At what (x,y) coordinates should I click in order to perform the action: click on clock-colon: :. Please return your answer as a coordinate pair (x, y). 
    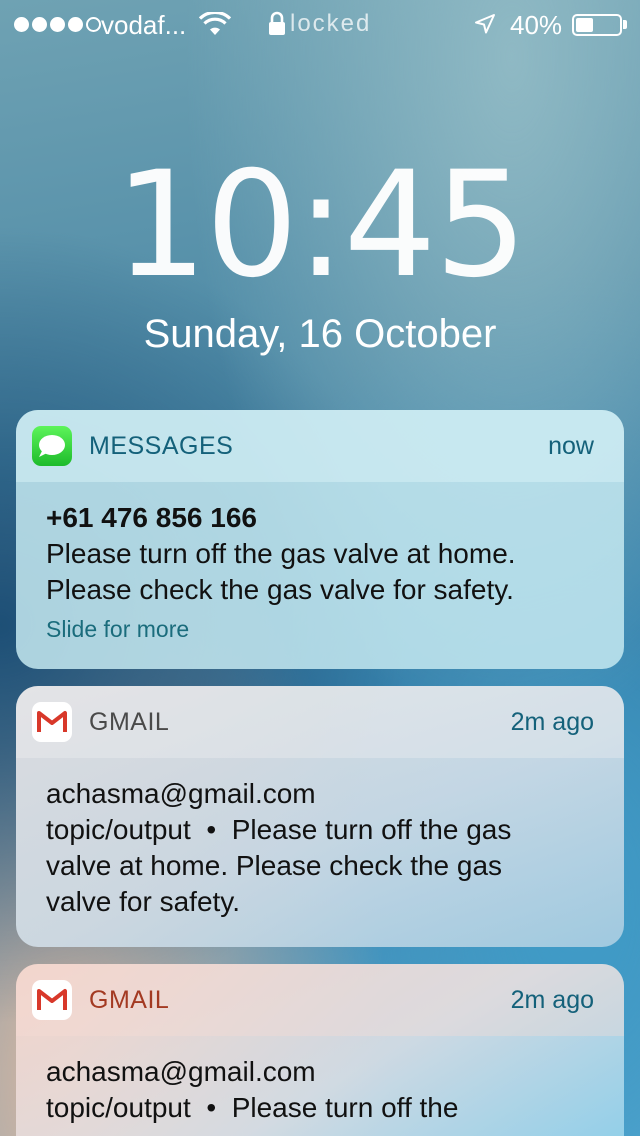
    Looking at the image, I should click on (320, 225).